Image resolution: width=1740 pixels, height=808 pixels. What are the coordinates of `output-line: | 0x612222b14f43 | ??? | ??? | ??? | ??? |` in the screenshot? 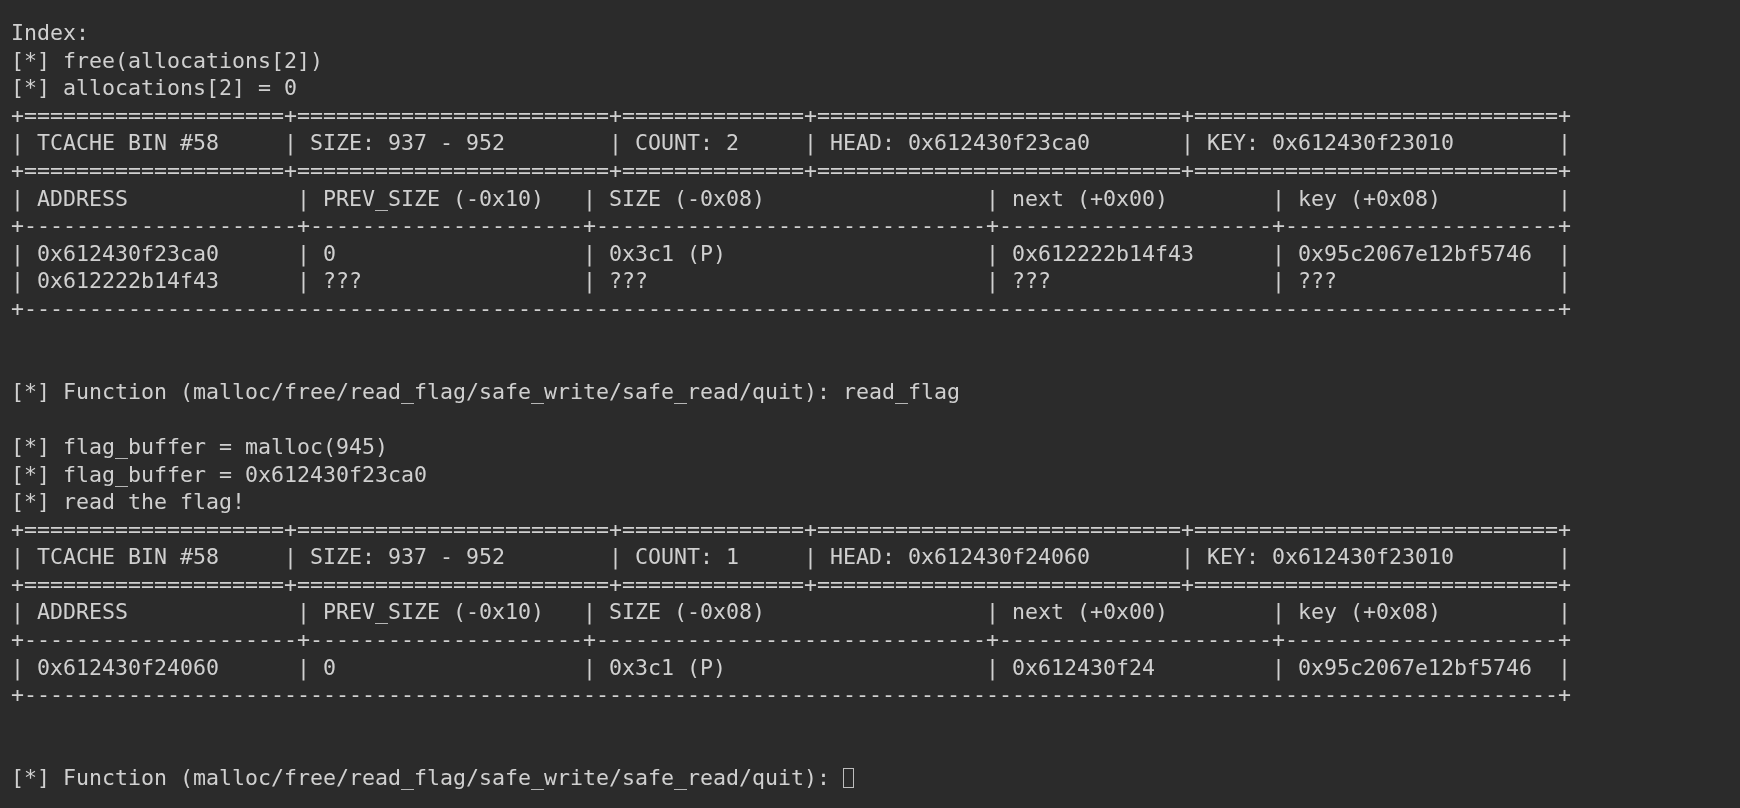 It's located at (791, 281).